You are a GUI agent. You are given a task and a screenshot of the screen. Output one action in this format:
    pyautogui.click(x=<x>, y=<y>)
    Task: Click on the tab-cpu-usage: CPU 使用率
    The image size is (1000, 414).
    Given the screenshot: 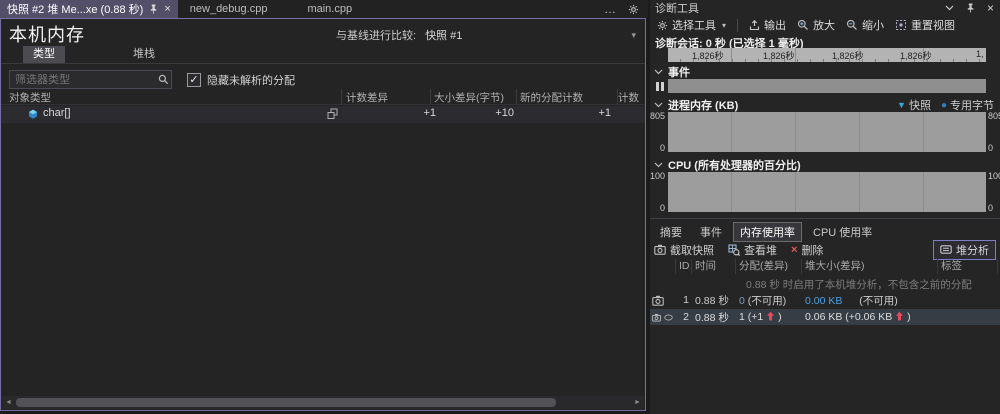 What is the action you would take?
    pyautogui.click(x=842, y=232)
    